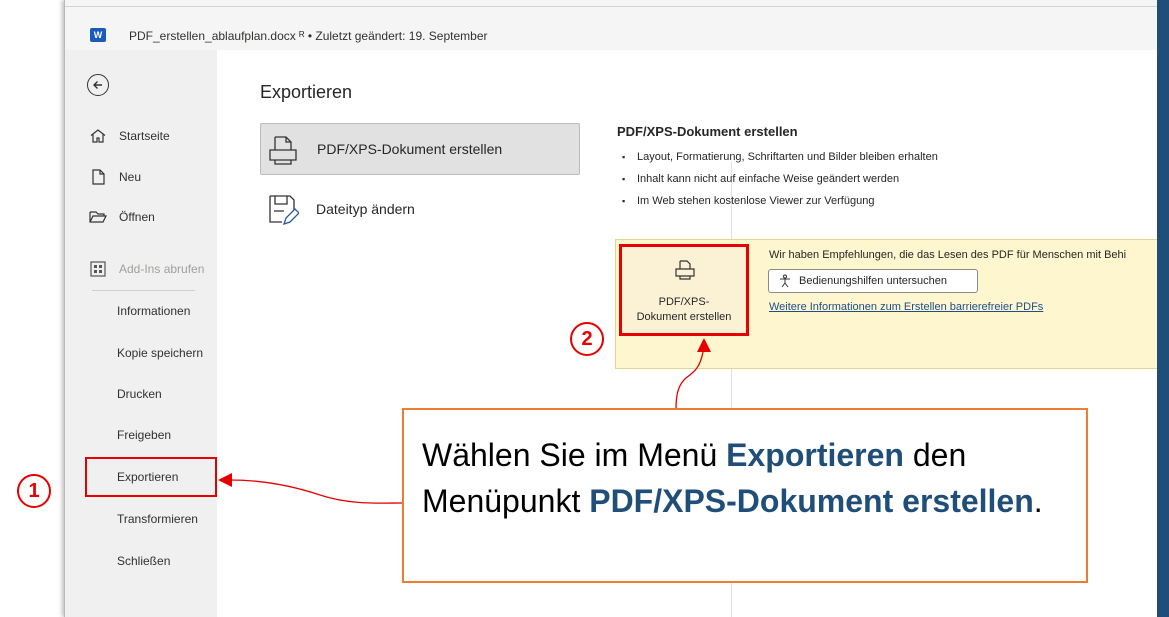 This screenshot has height=617, width=1169. Describe the element at coordinates (811, 501) in the screenshot. I see `emphasis-pdf-xps: PDF/XPS-Dokument erstellen` at that location.